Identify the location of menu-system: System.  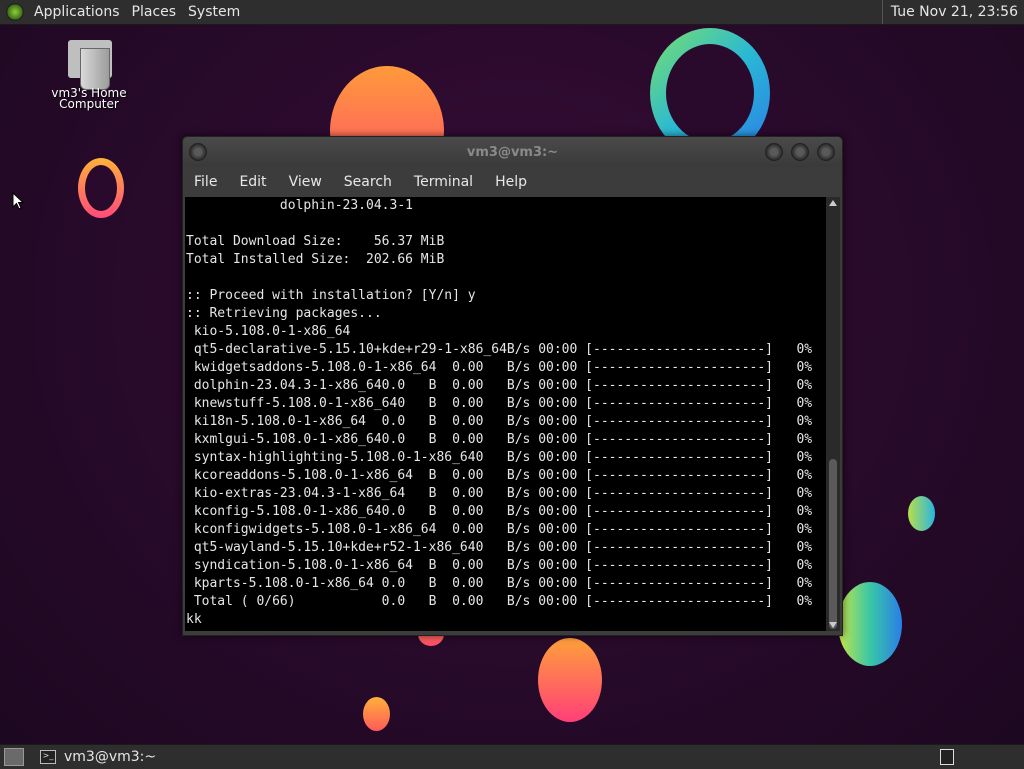
(214, 12).